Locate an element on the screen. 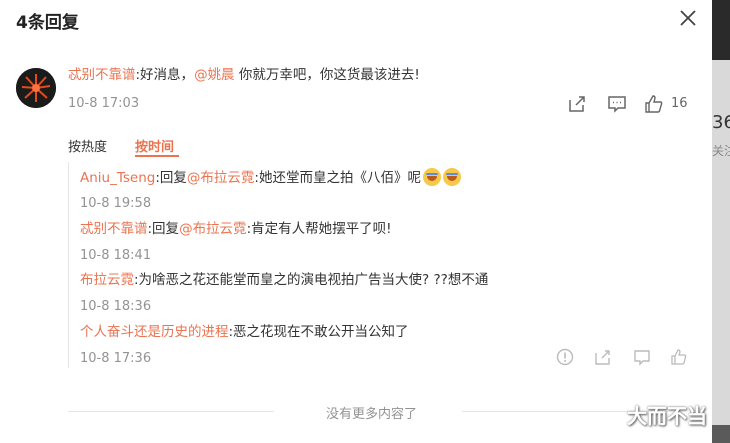  watermark-text: 大而不当 is located at coordinates (667, 416).